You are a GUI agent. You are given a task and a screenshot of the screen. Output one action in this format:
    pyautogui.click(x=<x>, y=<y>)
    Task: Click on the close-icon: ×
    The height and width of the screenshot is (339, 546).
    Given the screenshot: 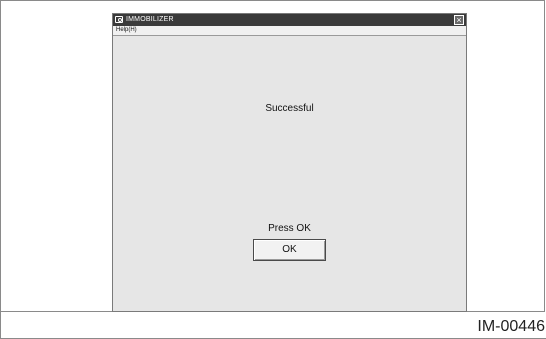 What is the action you would take?
    pyautogui.click(x=459, y=20)
    